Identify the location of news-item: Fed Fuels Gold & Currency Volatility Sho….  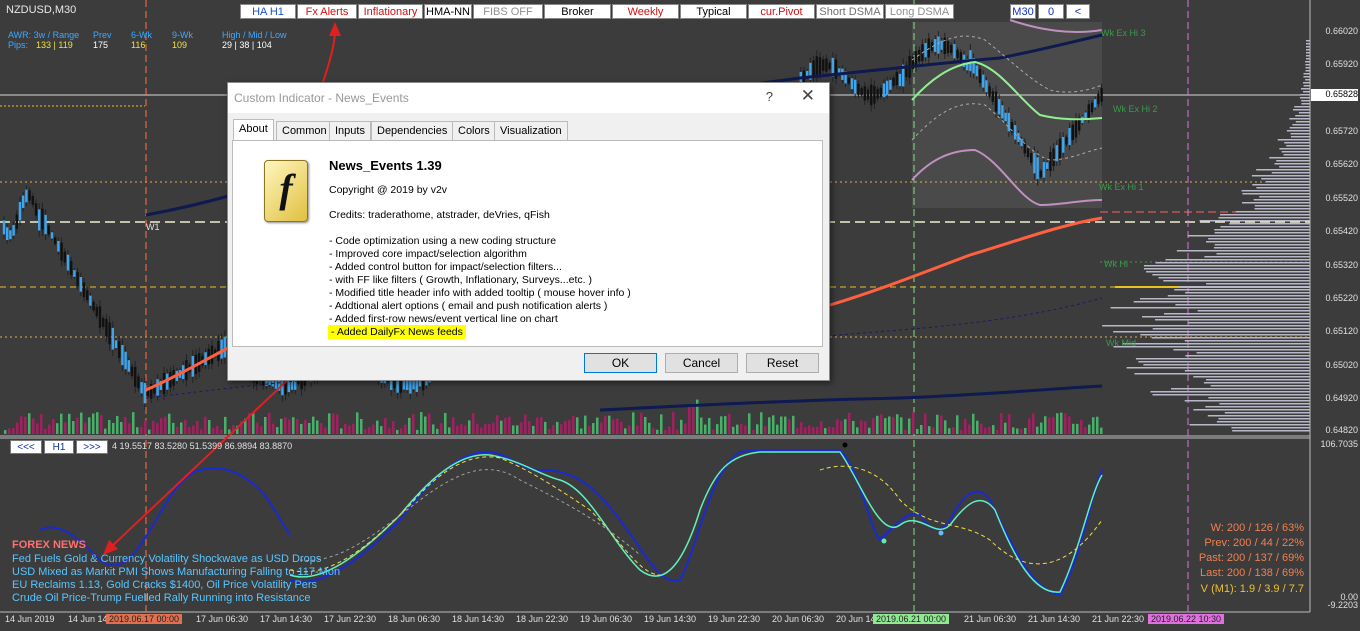
(166, 559).